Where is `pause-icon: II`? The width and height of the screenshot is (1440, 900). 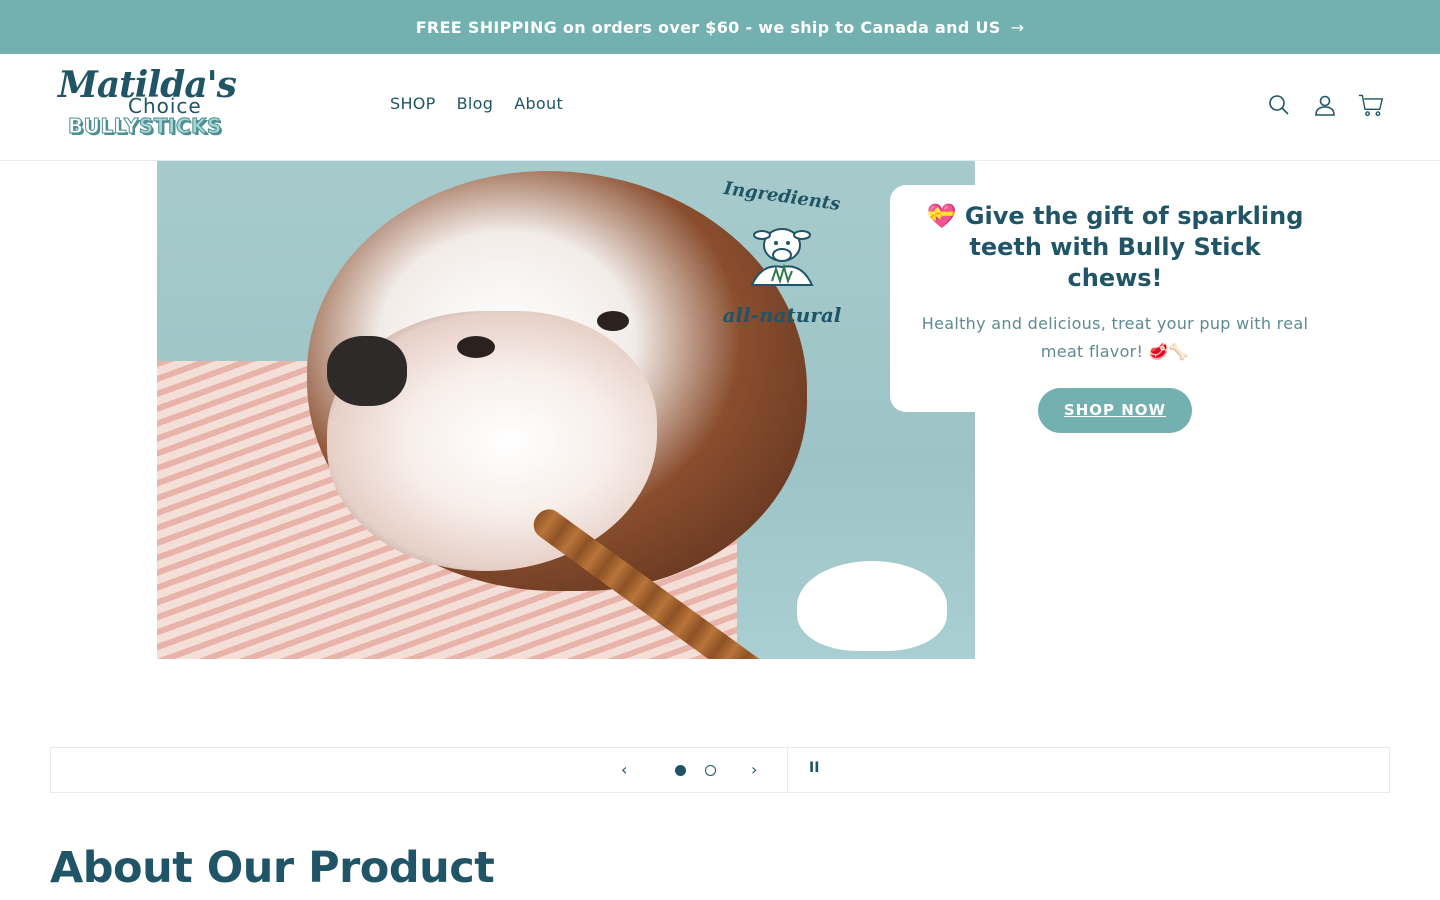
pause-icon: II is located at coordinates (814, 768).